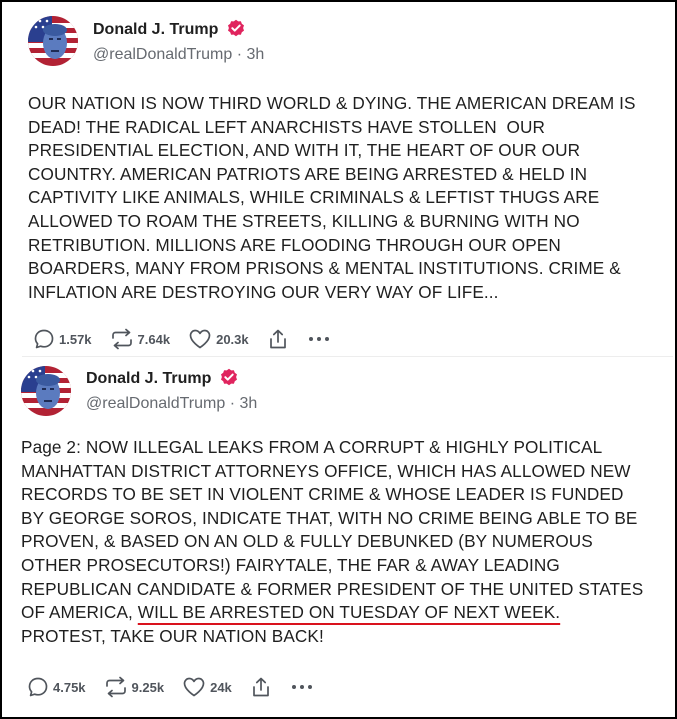  I want to click on action-bar: 1.57k 7.64k 20.3k, so click(181, 339).